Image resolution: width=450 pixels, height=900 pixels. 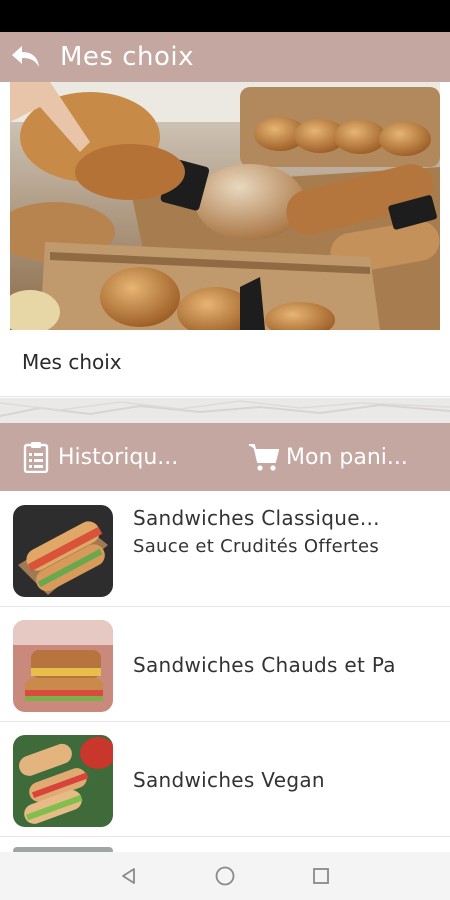 I want to click on divider, so click(x=225, y=396).